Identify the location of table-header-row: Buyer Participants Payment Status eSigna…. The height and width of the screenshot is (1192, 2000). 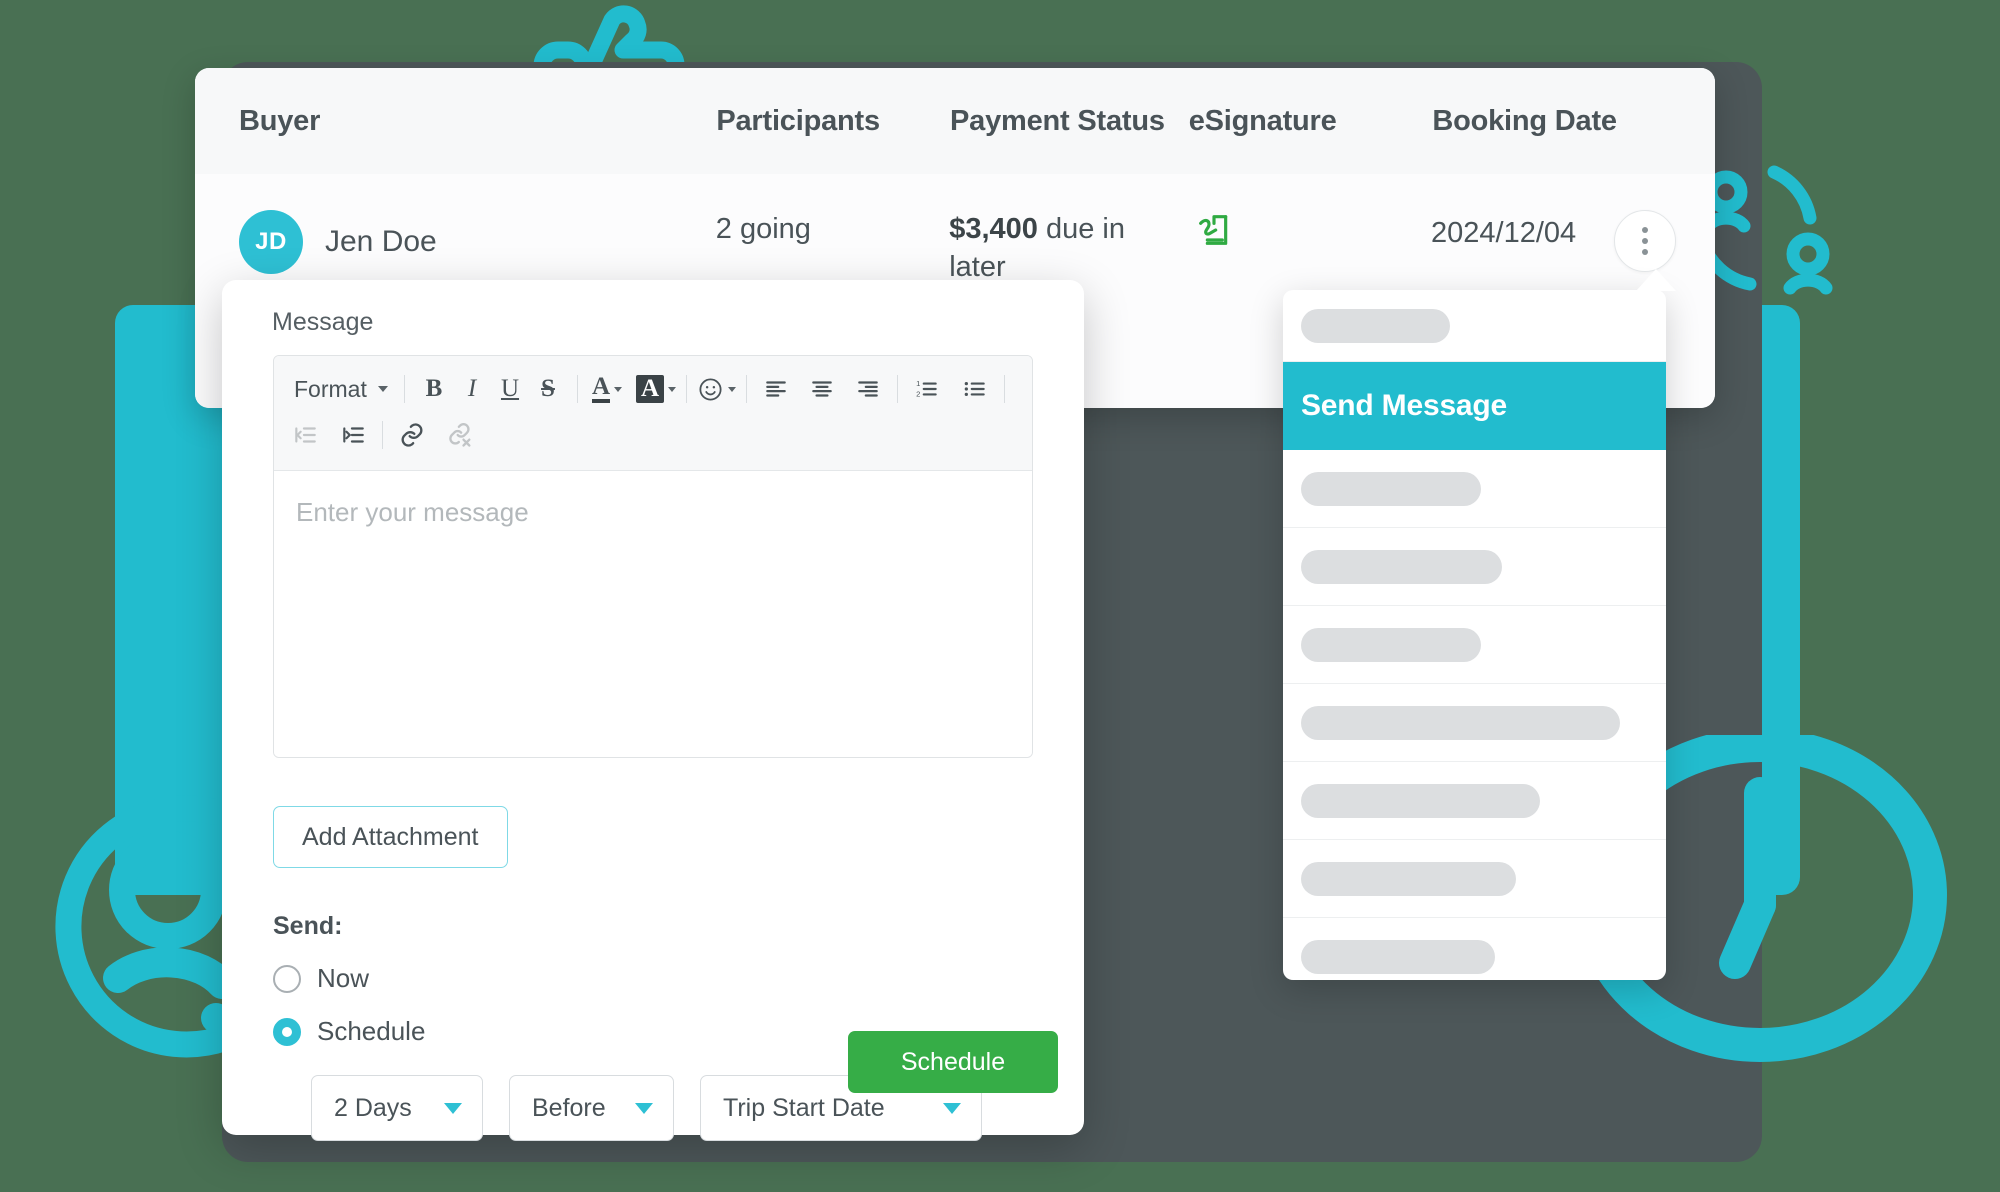
(955, 121).